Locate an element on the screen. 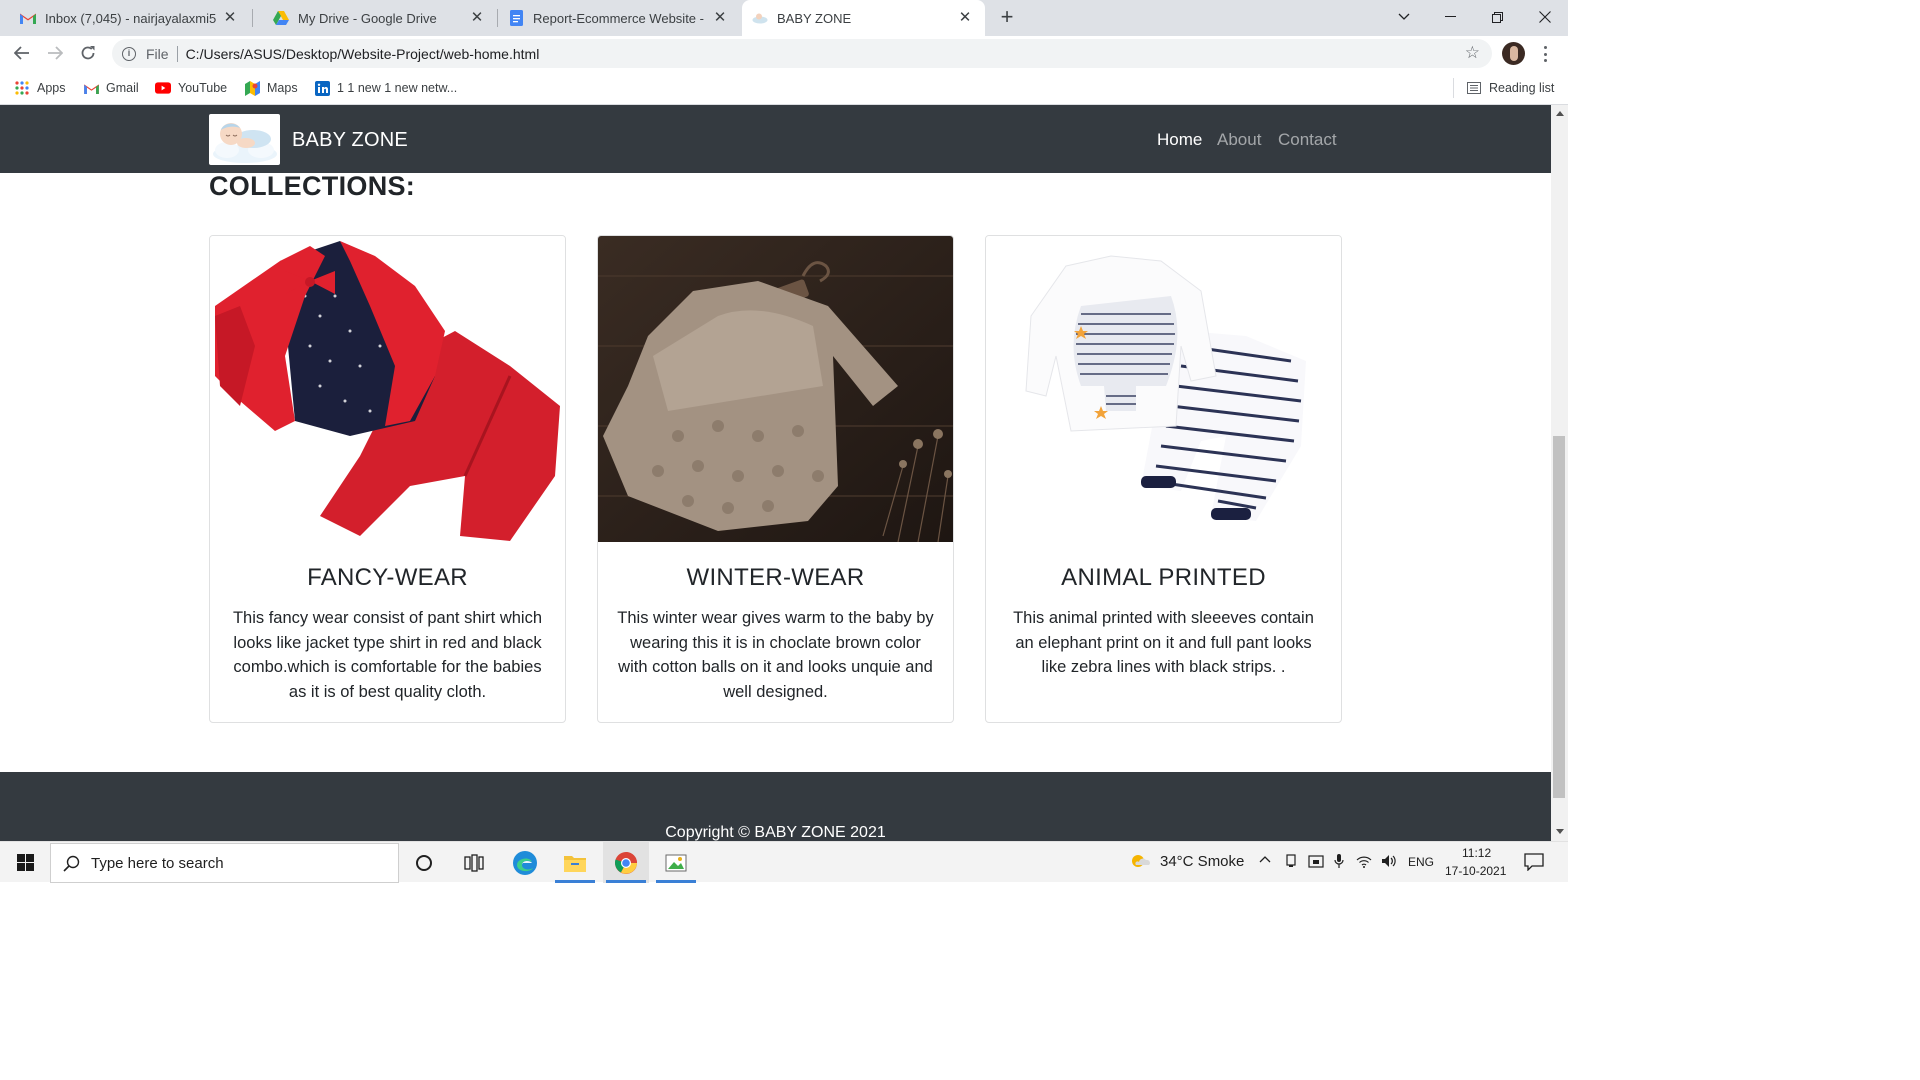 This screenshot has width=1920, height=1080. google-docs-icon is located at coordinates (516, 18).